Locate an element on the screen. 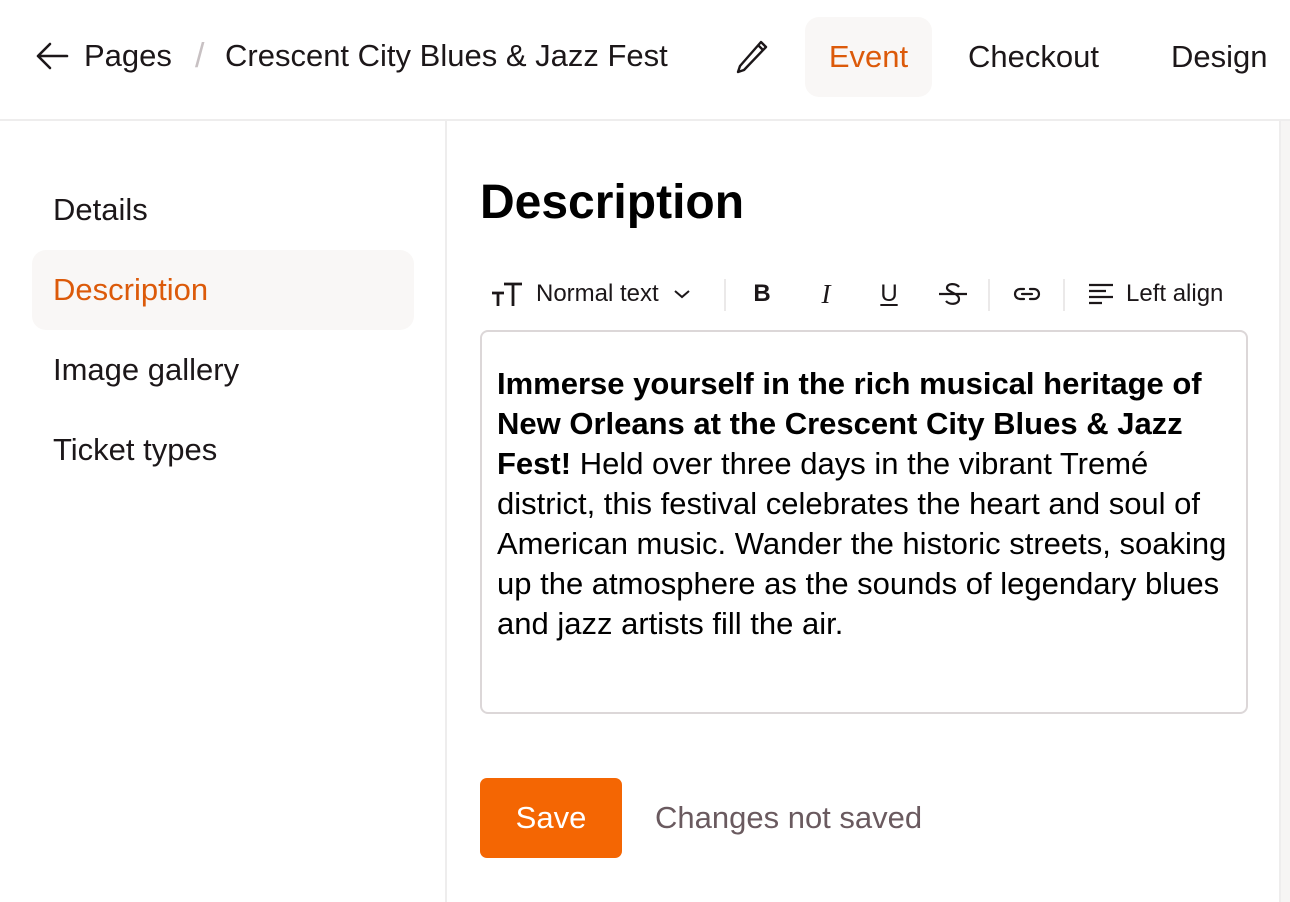  sidebar-item-ticket-types: Ticket types is located at coordinates (223, 450).